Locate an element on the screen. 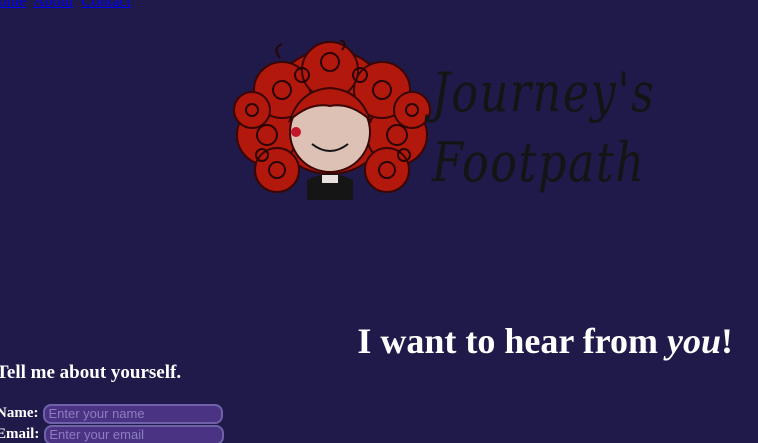 The height and width of the screenshot is (443, 758). top-nav: Home About Contact is located at coordinates (67, 5).